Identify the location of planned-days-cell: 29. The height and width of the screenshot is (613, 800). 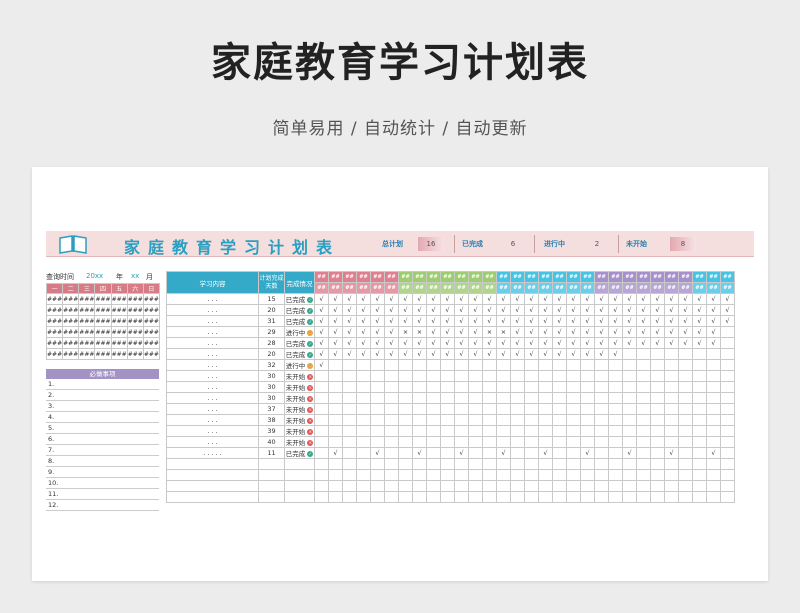
(271, 332).